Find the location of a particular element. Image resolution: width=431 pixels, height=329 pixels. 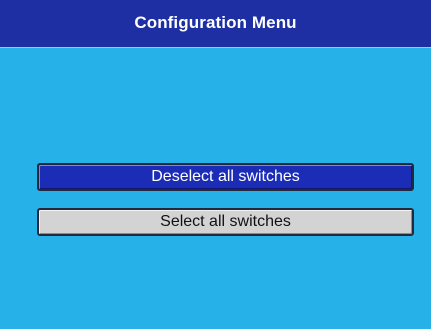

title-bar: Configuration Menu is located at coordinates (215, 24).